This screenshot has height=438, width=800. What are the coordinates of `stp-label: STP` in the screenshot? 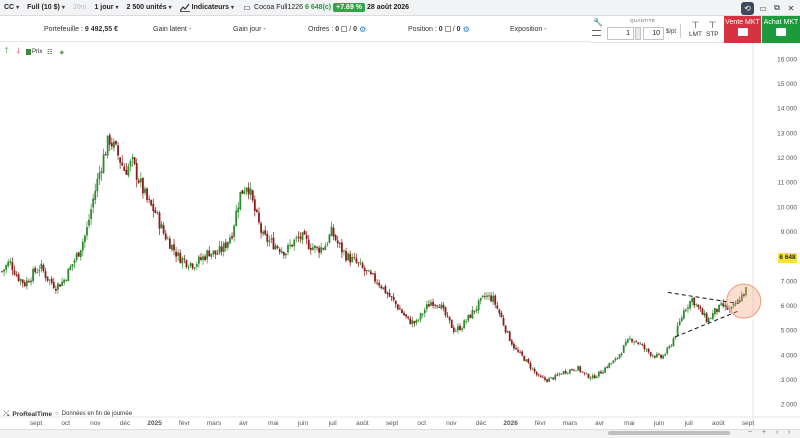 It's located at (712, 34).